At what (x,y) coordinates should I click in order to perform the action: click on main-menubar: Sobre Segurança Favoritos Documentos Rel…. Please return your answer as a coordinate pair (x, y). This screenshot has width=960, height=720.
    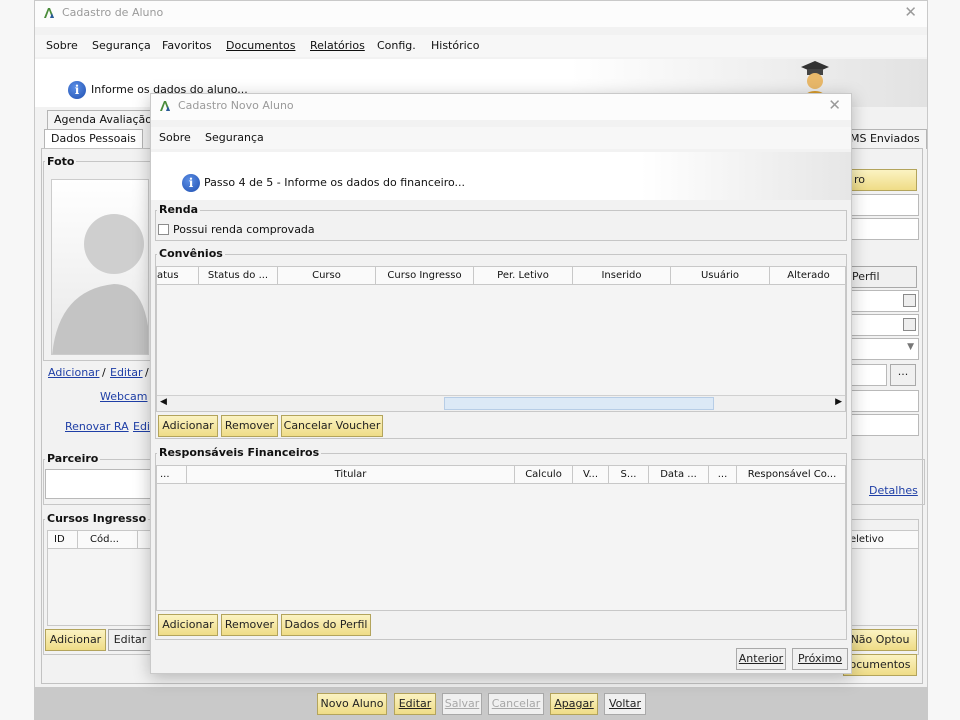
    Looking at the image, I should click on (481, 46).